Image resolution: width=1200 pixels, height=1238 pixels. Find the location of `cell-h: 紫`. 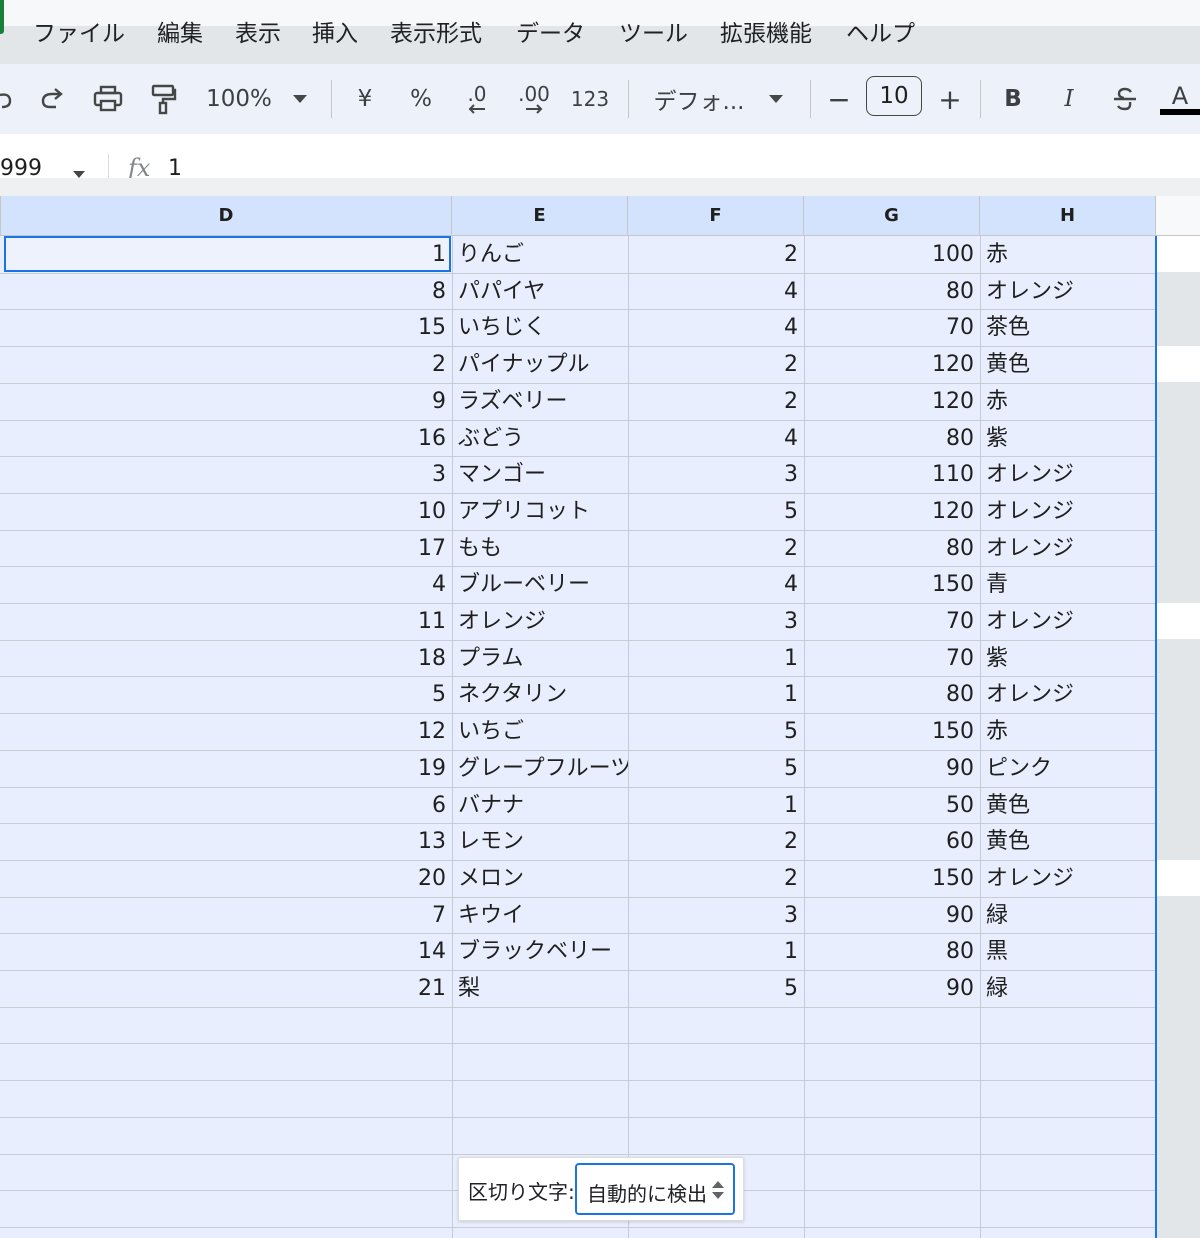

cell-h: 紫 is located at coordinates (1068, 658).